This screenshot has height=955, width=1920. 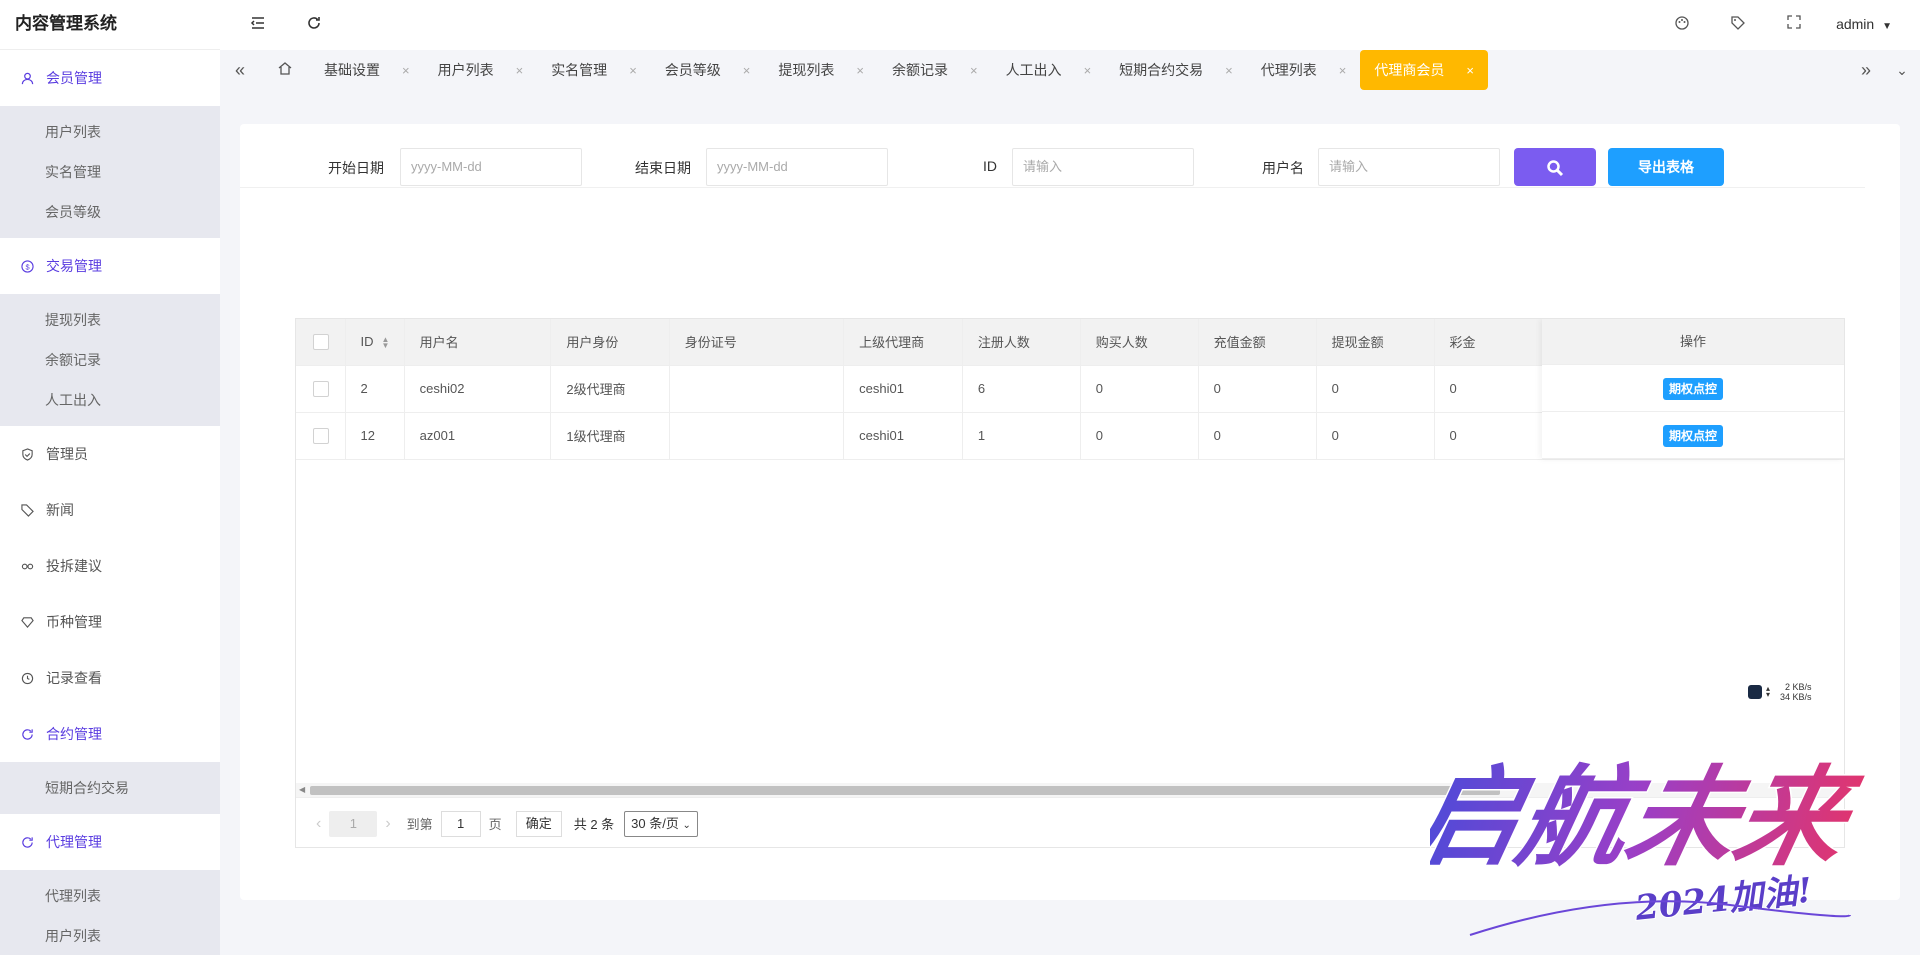 I want to click on sidebar-item: 提现列表, so click(x=110, y=320).